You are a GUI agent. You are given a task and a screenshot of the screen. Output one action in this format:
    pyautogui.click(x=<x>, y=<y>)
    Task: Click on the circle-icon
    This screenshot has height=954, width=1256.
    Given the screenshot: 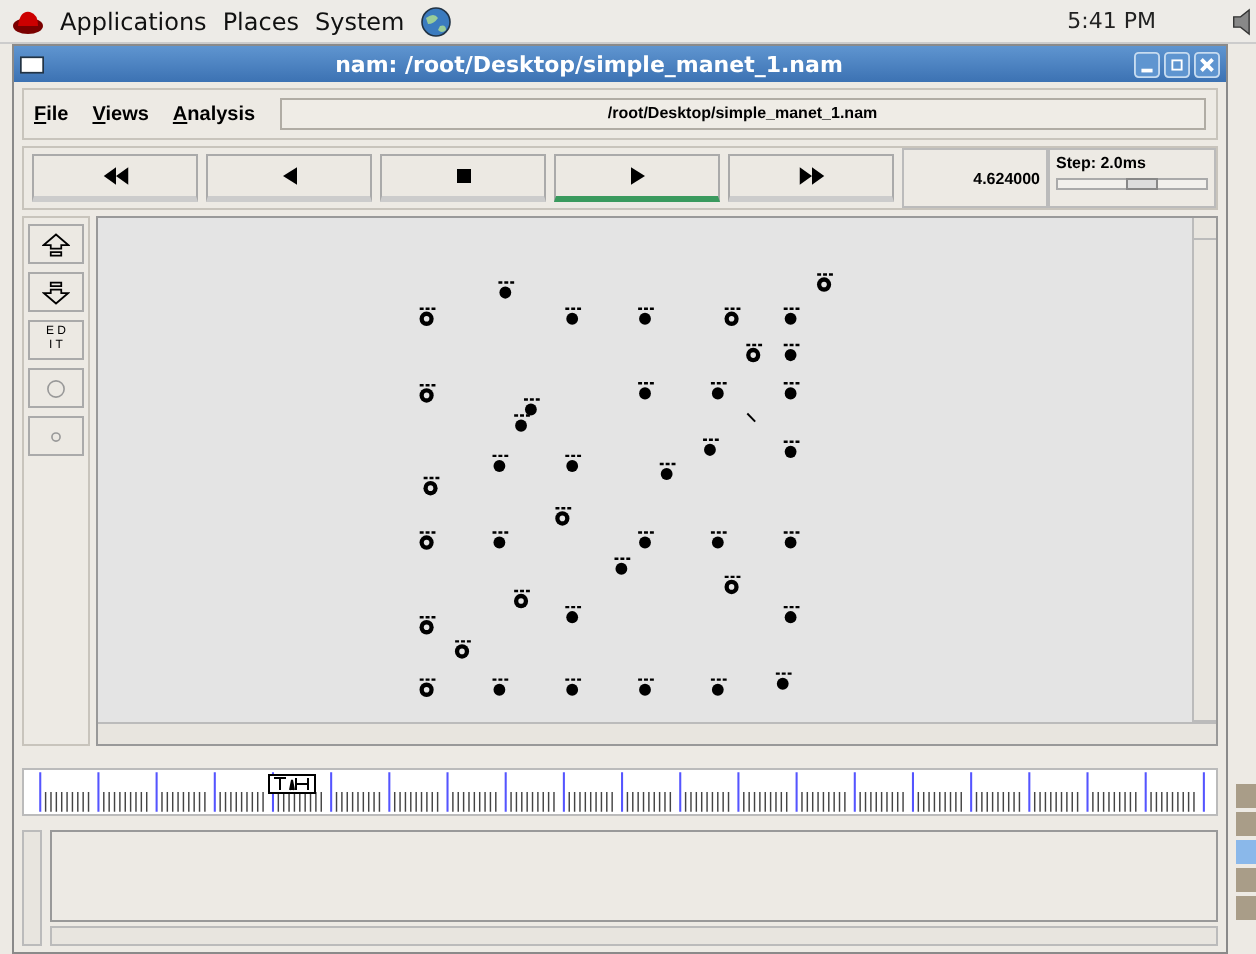 What is the action you would take?
    pyautogui.click(x=56, y=388)
    